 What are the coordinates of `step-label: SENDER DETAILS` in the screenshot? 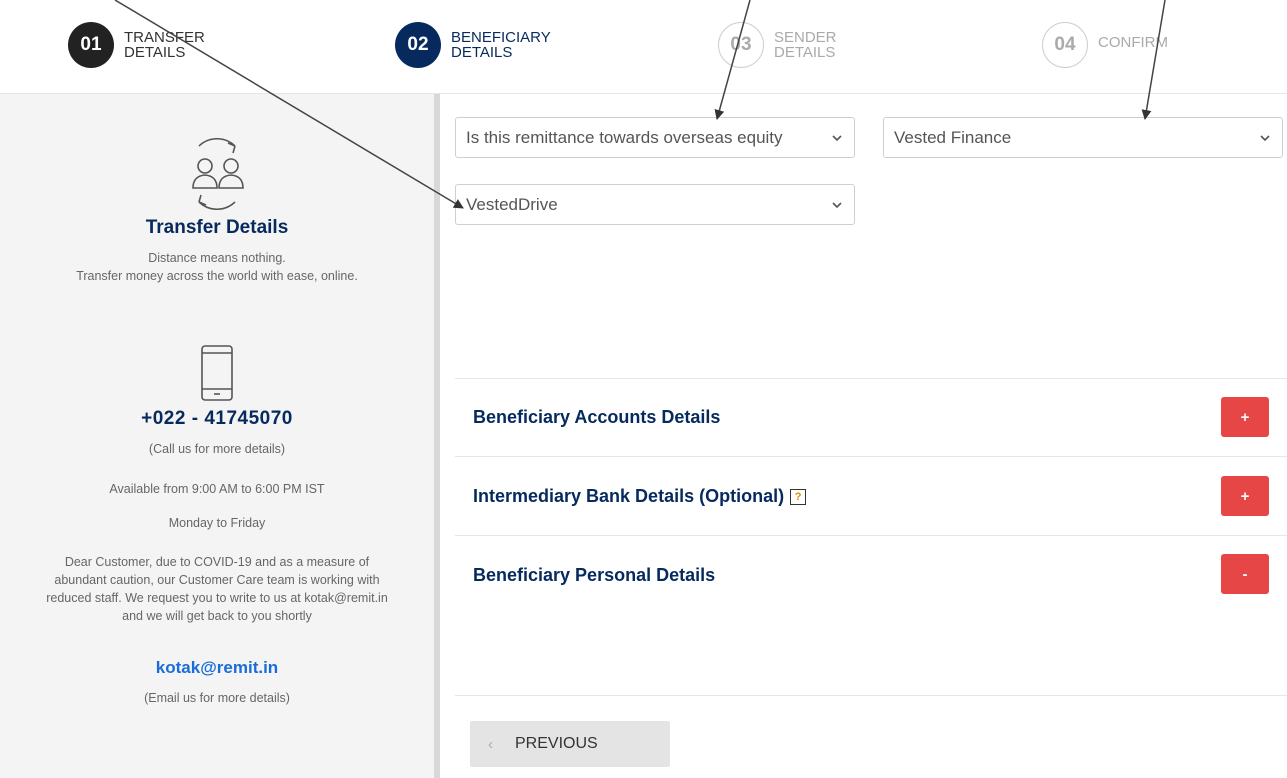 It's located at (805, 45).